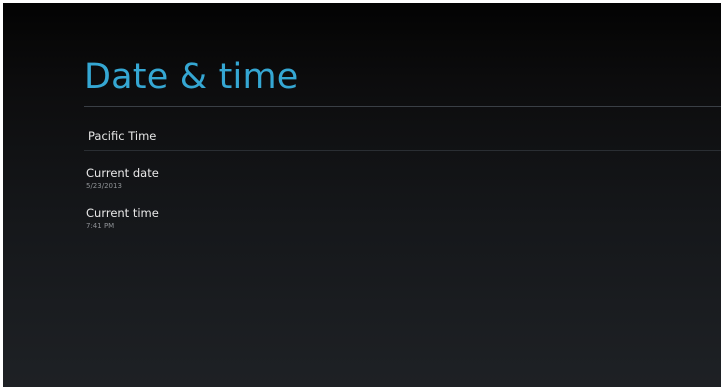  Describe the element at coordinates (402, 106) in the screenshot. I see `title-divider` at that location.